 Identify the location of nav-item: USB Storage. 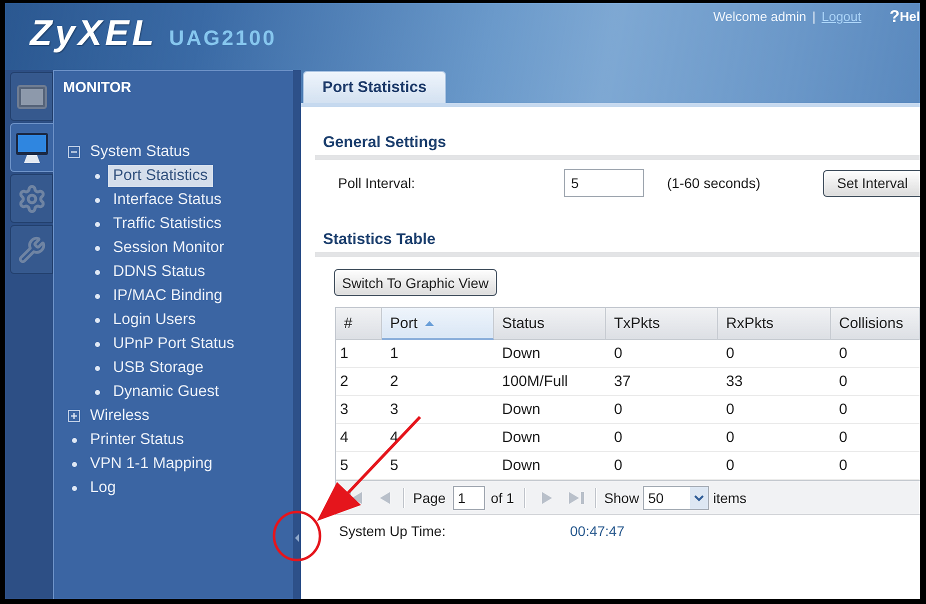
(158, 368).